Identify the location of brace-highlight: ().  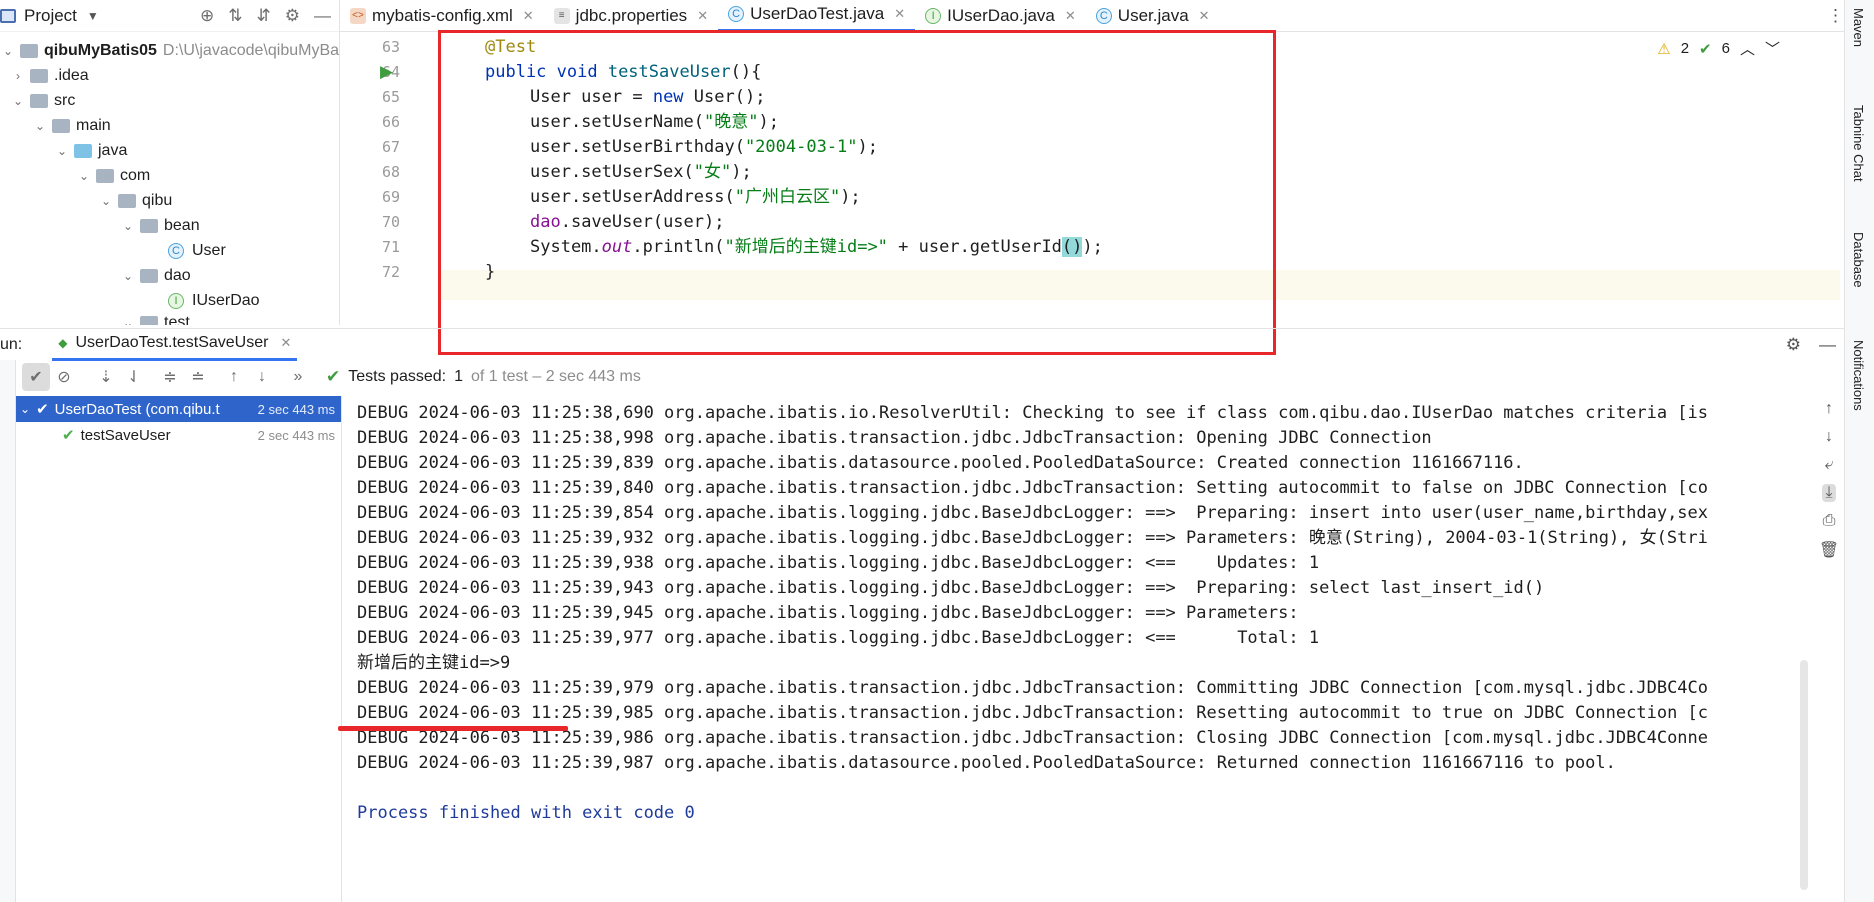
(1072, 247).